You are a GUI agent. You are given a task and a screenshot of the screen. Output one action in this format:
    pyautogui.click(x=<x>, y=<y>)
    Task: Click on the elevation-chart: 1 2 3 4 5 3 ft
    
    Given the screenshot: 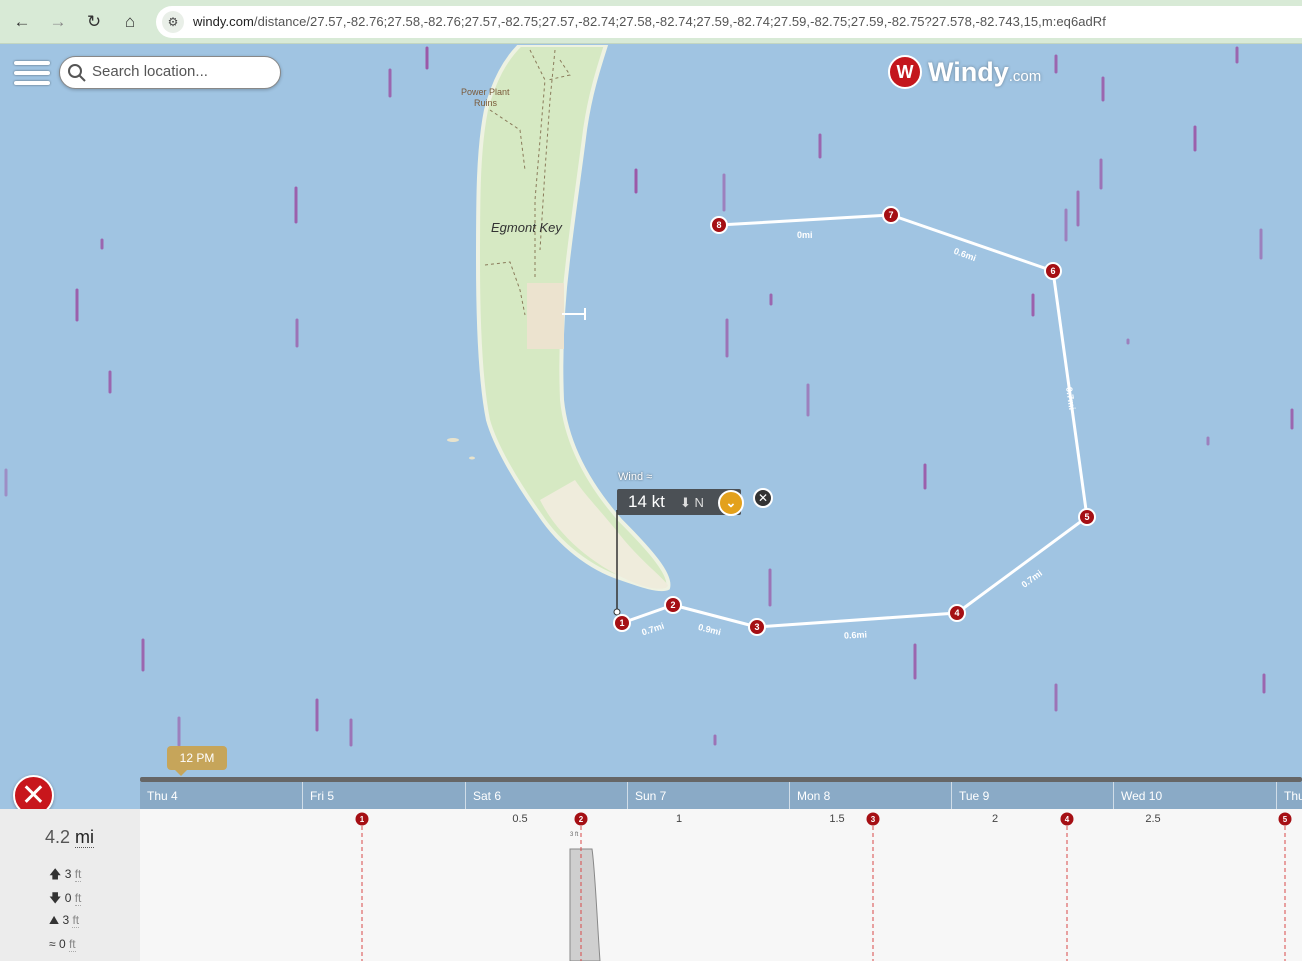 What is the action you would take?
    pyautogui.click(x=823, y=886)
    